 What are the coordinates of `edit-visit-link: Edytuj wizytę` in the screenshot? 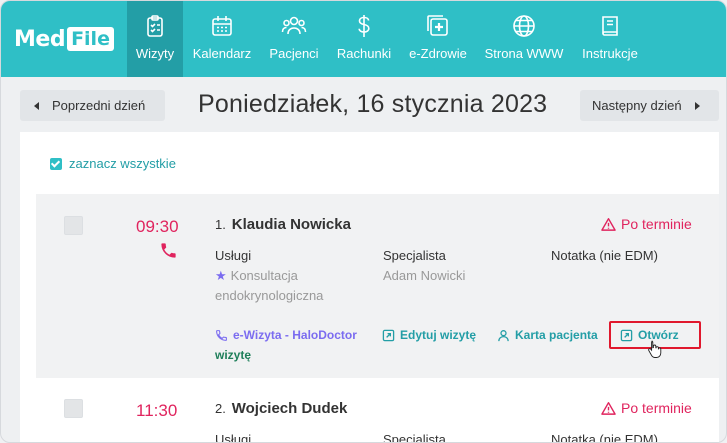 It's located at (429, 335).